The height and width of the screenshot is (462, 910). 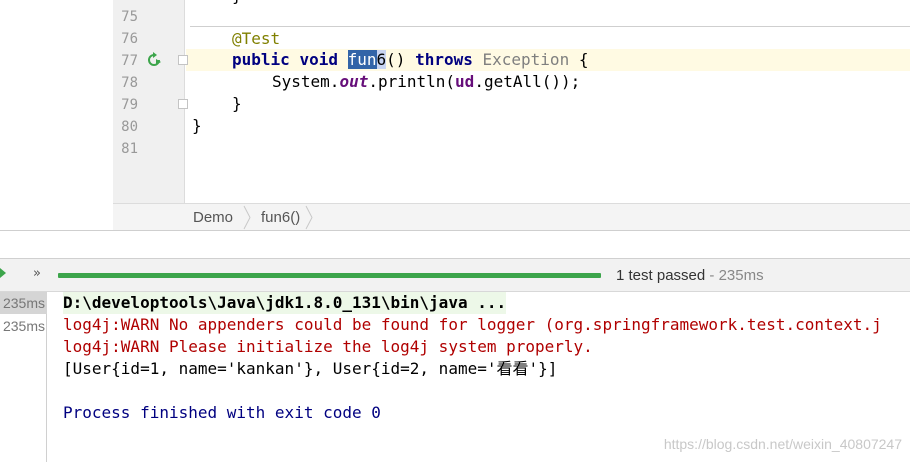 What do you see at coordinates (550, 26) in the screenshot?
I see `method-separator-line` at bounding box center [550, 26].